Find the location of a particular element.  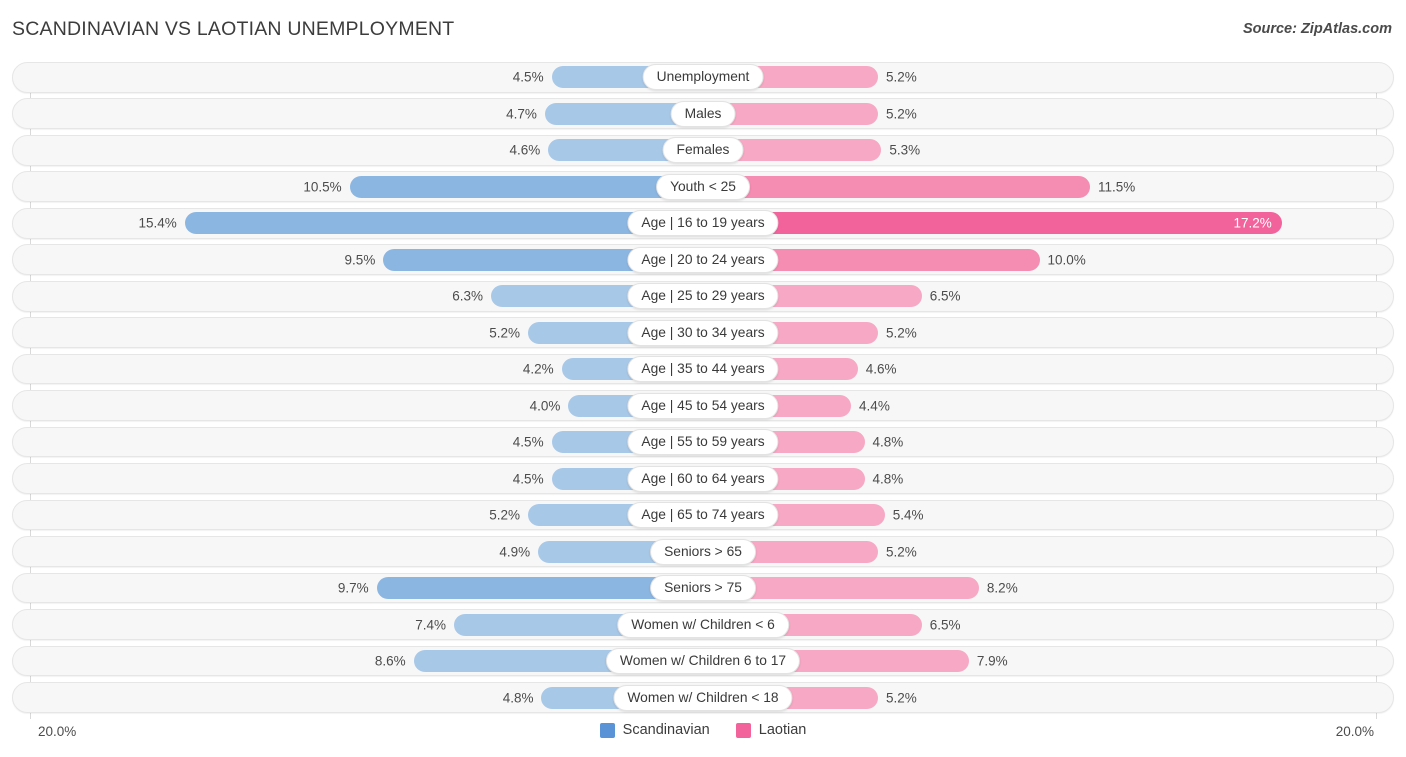

bar-half-left: 4.6% is located at coordinates (358, 150).